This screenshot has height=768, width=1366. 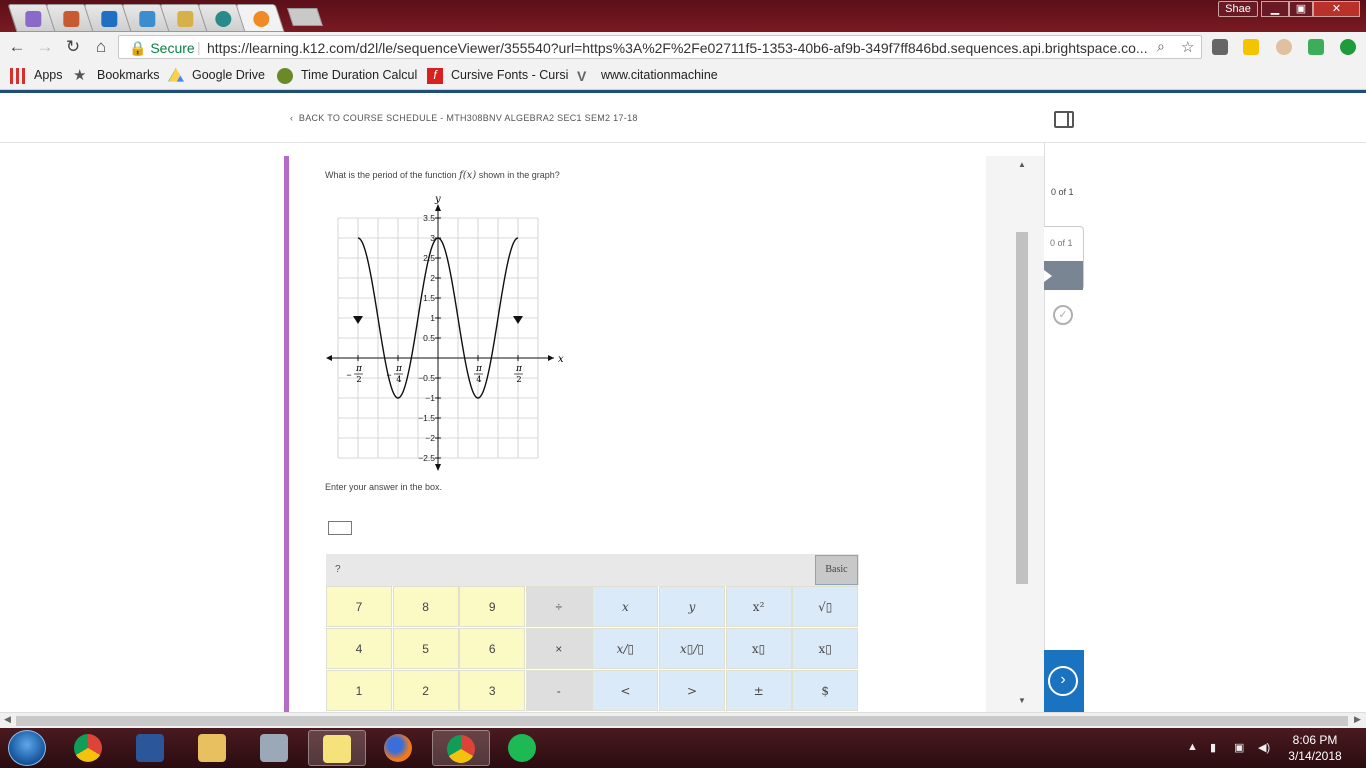 What do you see at coordinates (45, 47) in the screenshot?
I see `forward-arrow-icon: →` at bounding box center [45, 47].